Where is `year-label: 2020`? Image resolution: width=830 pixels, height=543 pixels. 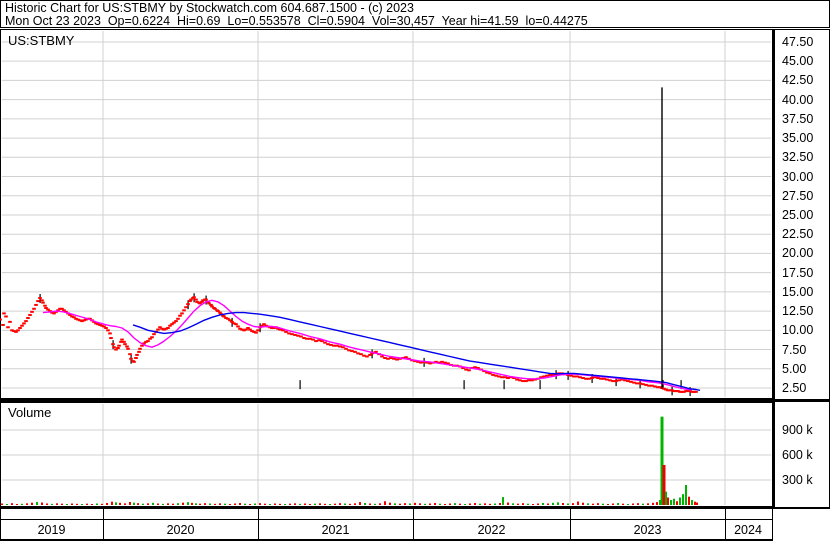 year-label: 2020 is located at coordinates (180, 530).